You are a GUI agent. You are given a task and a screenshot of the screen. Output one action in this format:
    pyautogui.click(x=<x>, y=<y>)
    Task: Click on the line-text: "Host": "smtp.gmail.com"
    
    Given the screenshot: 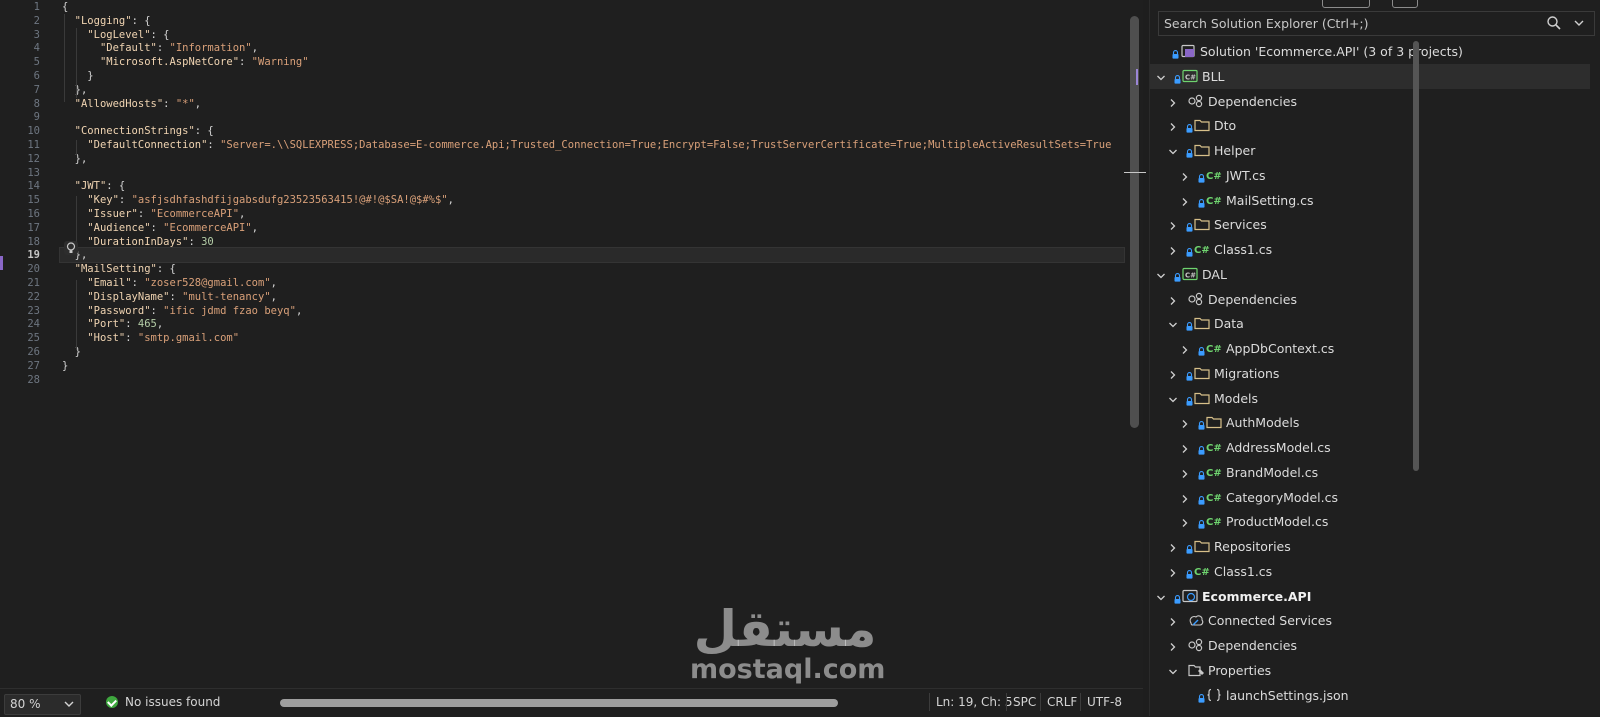 What is the action you would take?
    pyautogui.click(x=150, y=338)
    